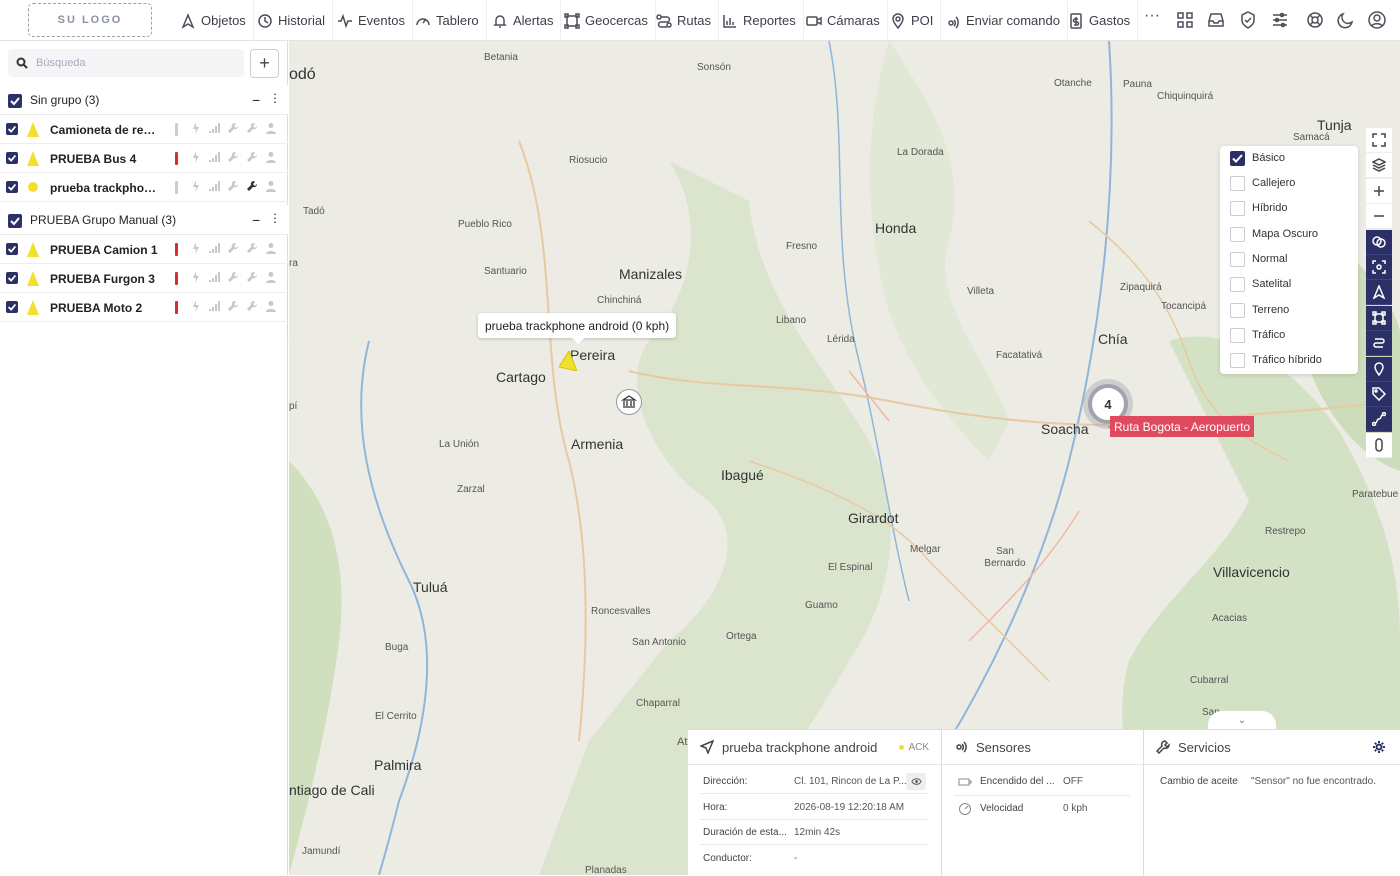 This screenshot has width=1400, height=876. I want to click on history-route-toggle-button, so click(1379, 419).